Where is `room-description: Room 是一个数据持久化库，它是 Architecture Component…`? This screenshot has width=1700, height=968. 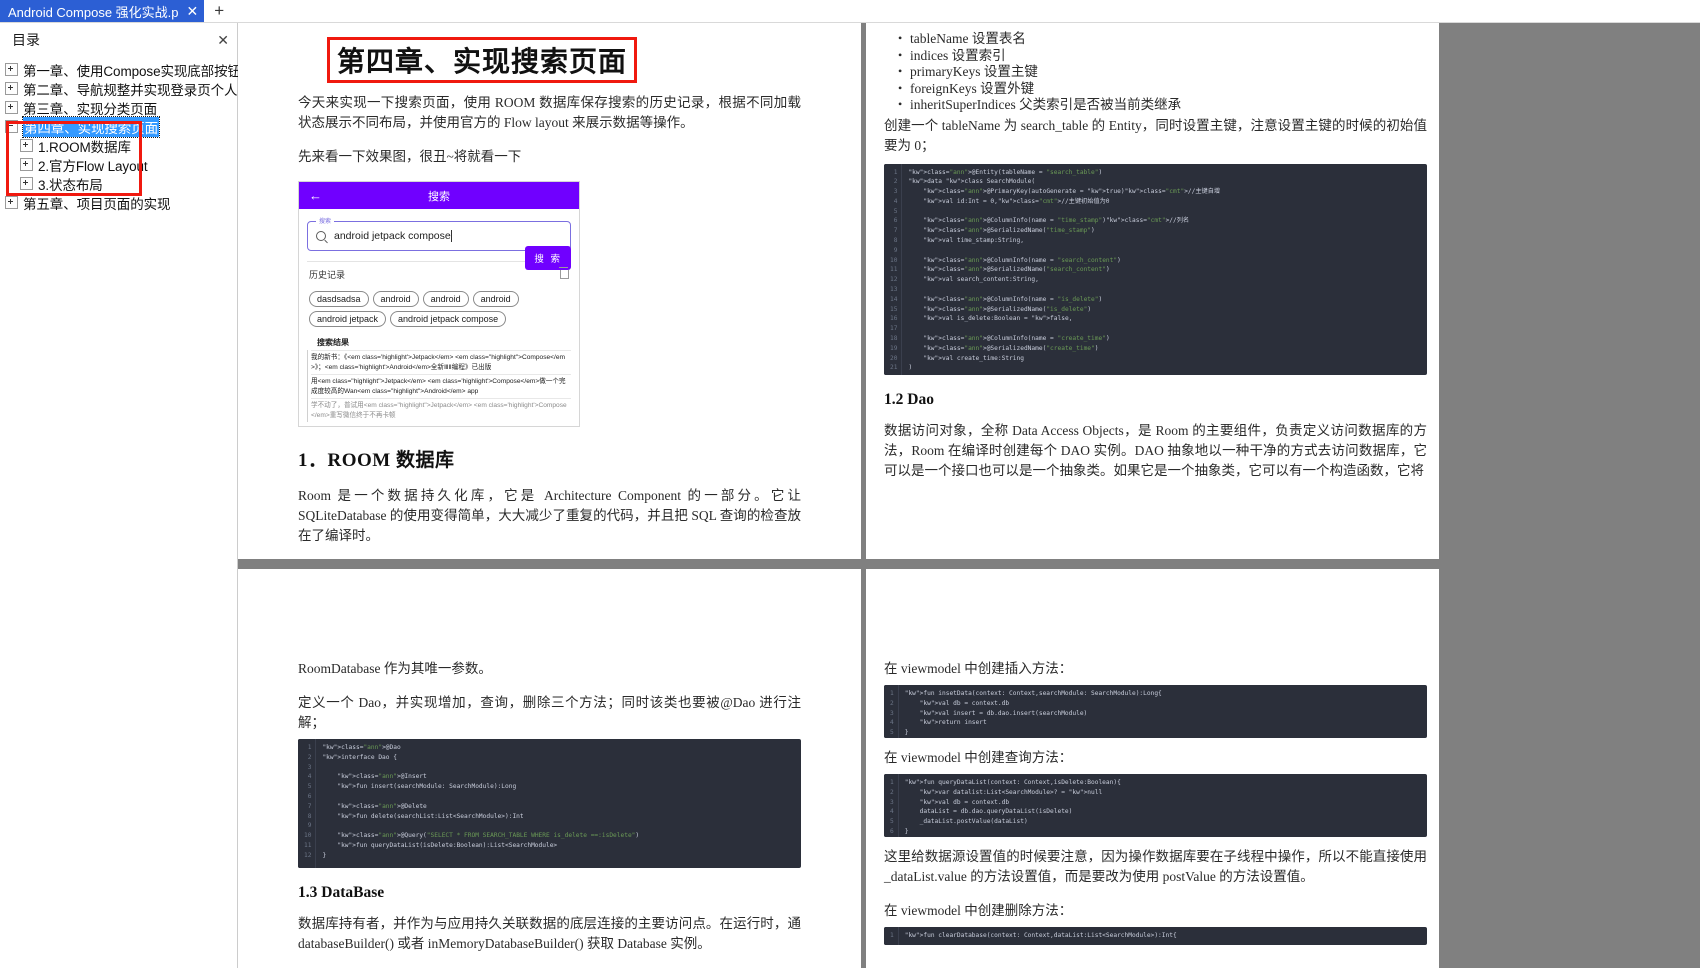
room-description: Room 是一个数据持久化库，它是 Architecture Component… is located at coordinates (549, 515).